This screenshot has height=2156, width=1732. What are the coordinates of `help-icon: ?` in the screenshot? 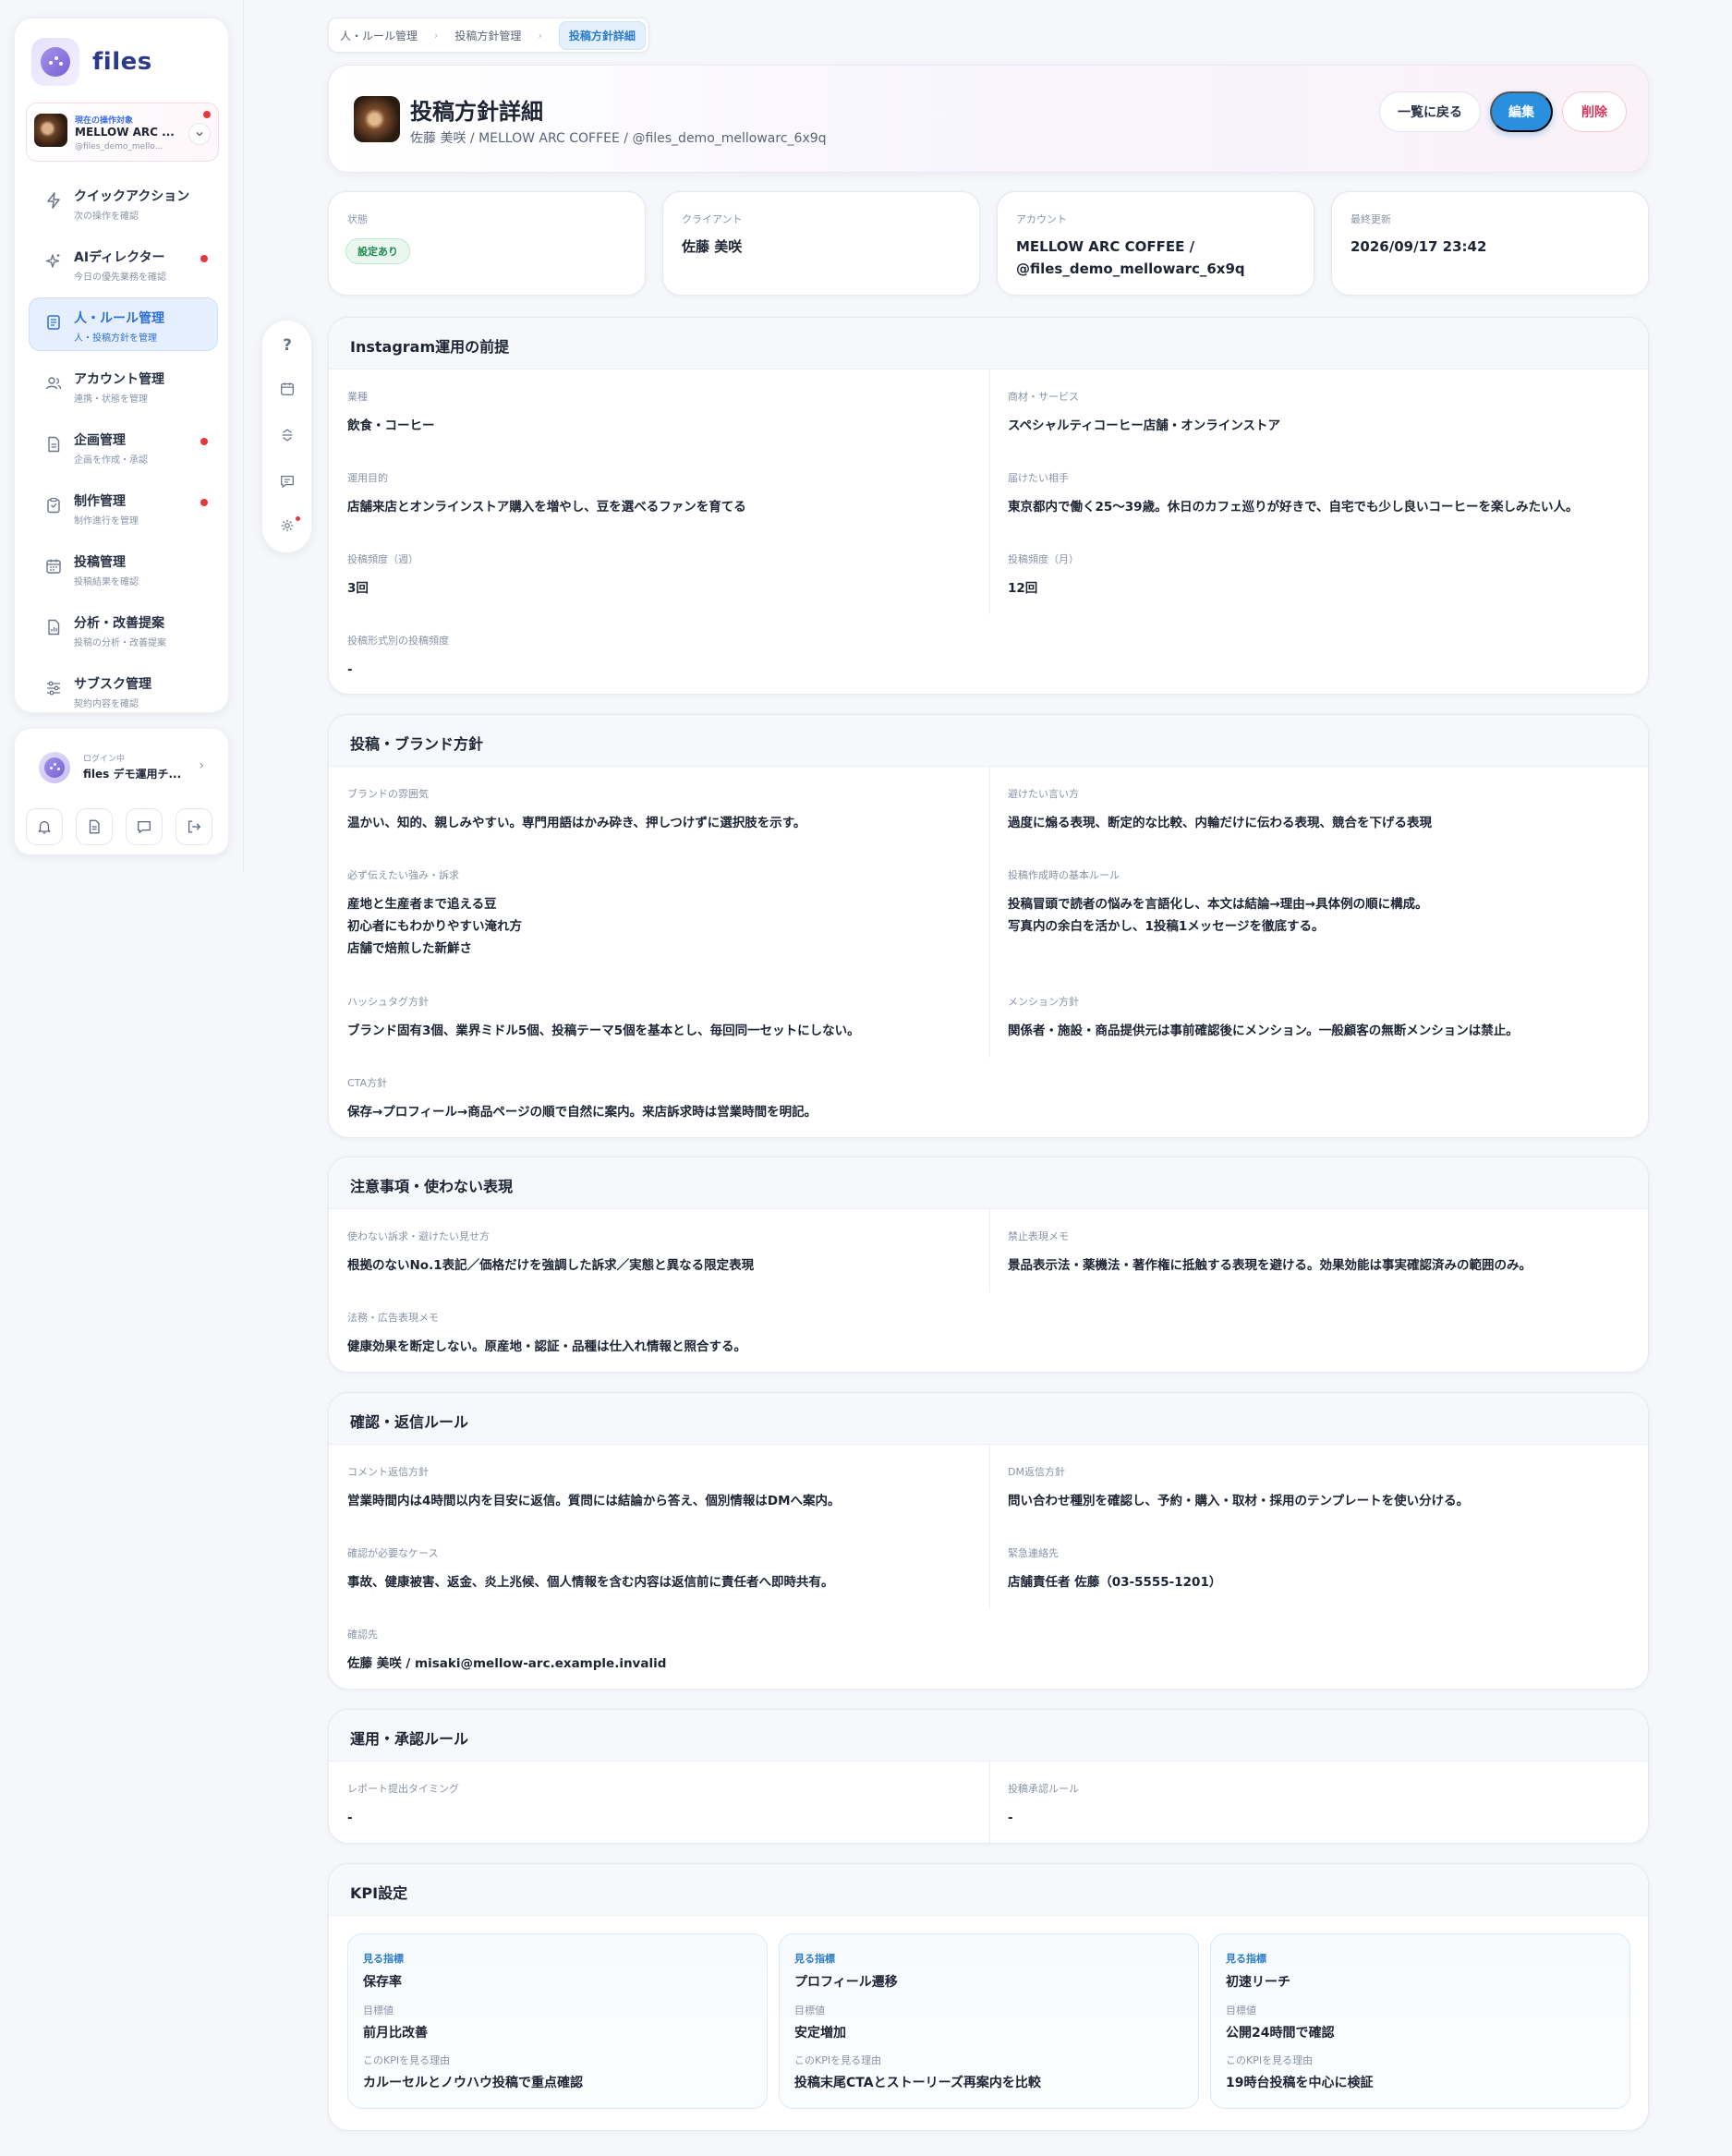 It's located at (287, 345).